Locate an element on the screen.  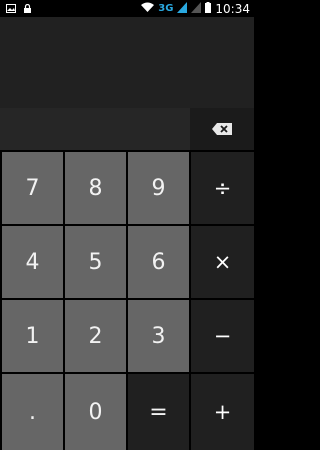
backspace-icon is located at coordinates (222, 129).